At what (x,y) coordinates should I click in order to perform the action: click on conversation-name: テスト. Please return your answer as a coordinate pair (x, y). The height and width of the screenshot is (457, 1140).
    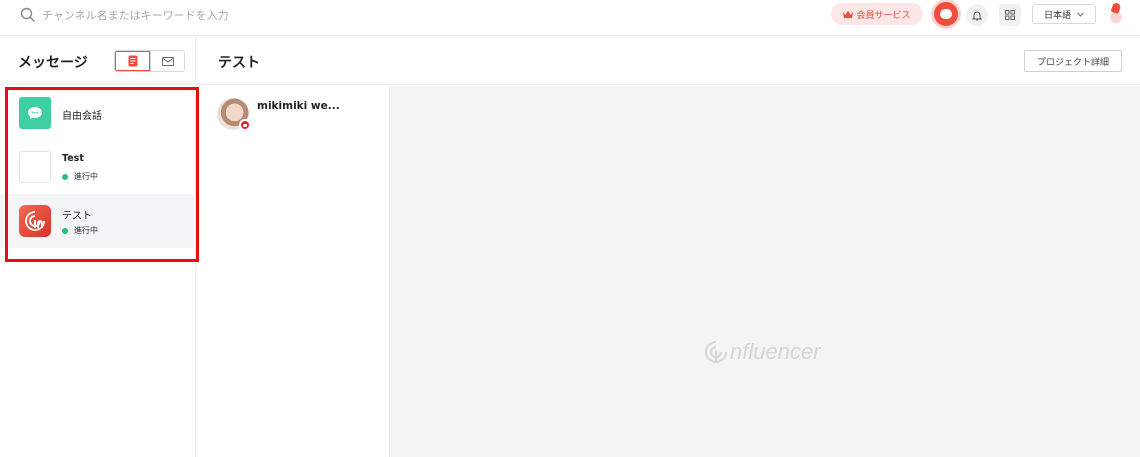
    Looking at the image, I should click on (77, 216).